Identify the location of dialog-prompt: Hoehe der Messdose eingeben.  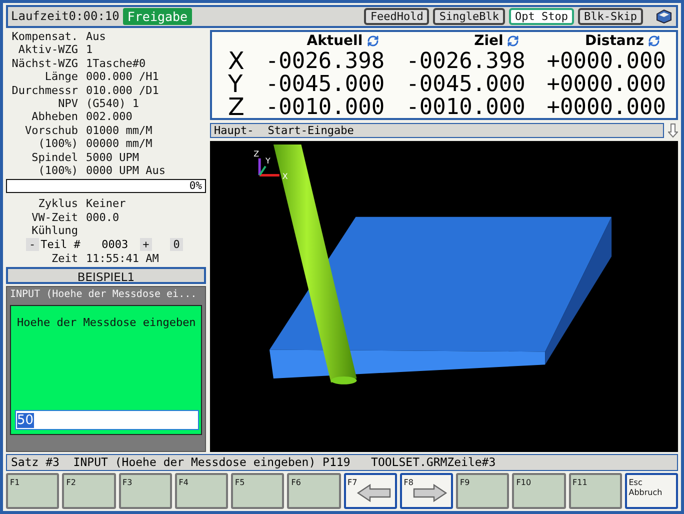
(106, 322).